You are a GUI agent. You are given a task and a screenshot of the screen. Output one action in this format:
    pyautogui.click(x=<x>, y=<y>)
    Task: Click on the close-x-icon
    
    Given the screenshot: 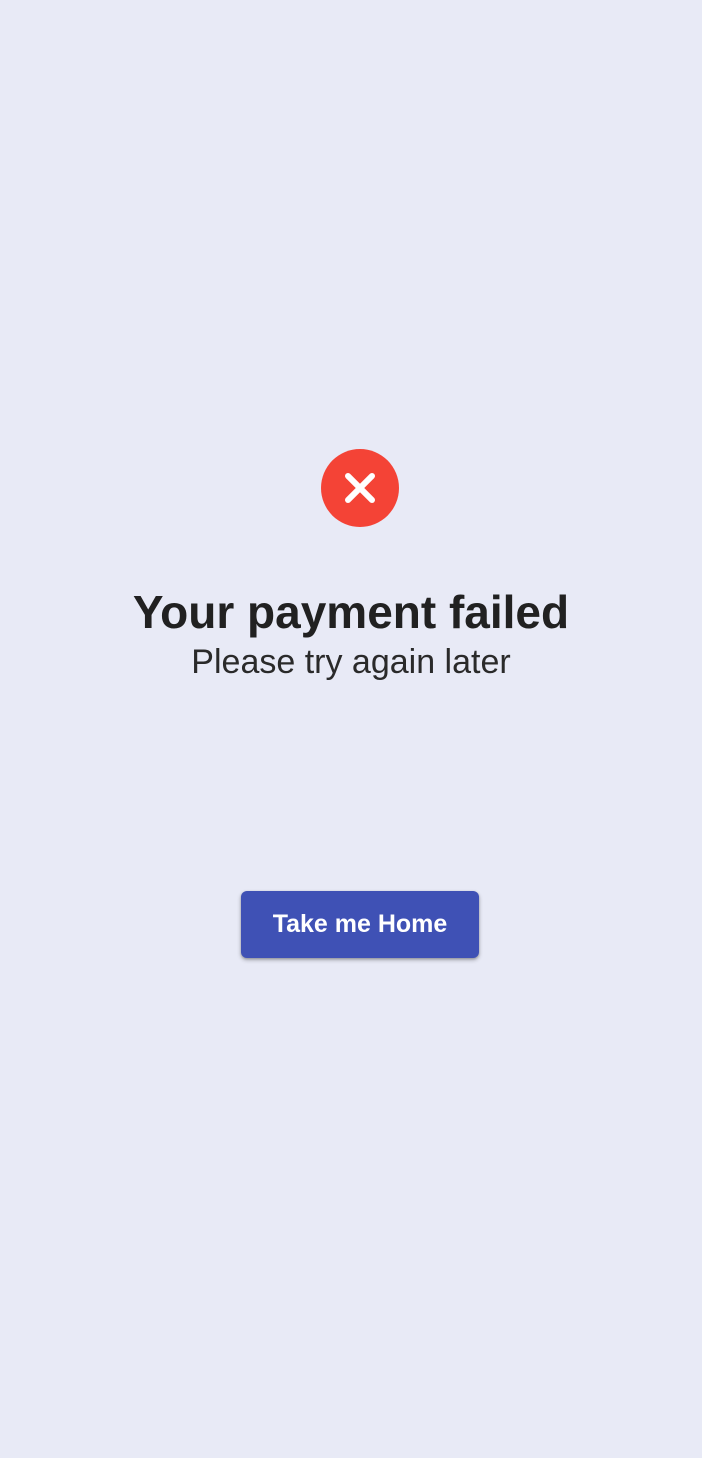 What is the action you would take?
    pyautogui.click(x=360, y=488)
    